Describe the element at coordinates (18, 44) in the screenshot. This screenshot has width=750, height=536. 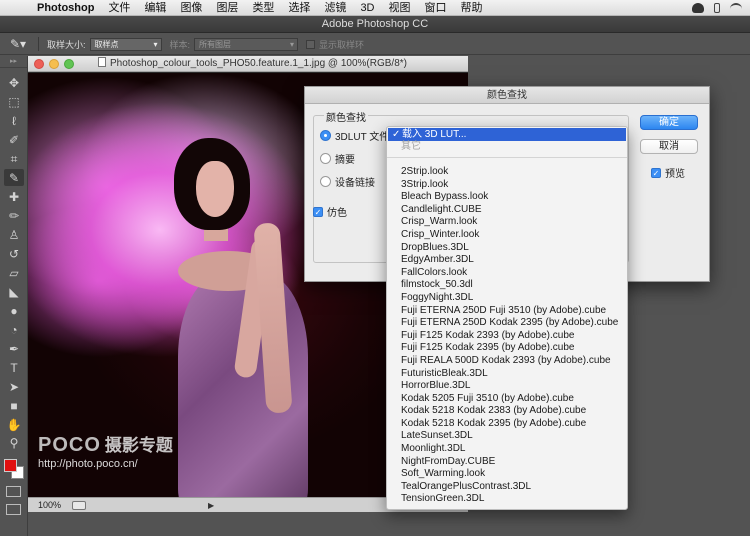
I see `eyedropper-tool-preset-icon: ✎▾` at that location.